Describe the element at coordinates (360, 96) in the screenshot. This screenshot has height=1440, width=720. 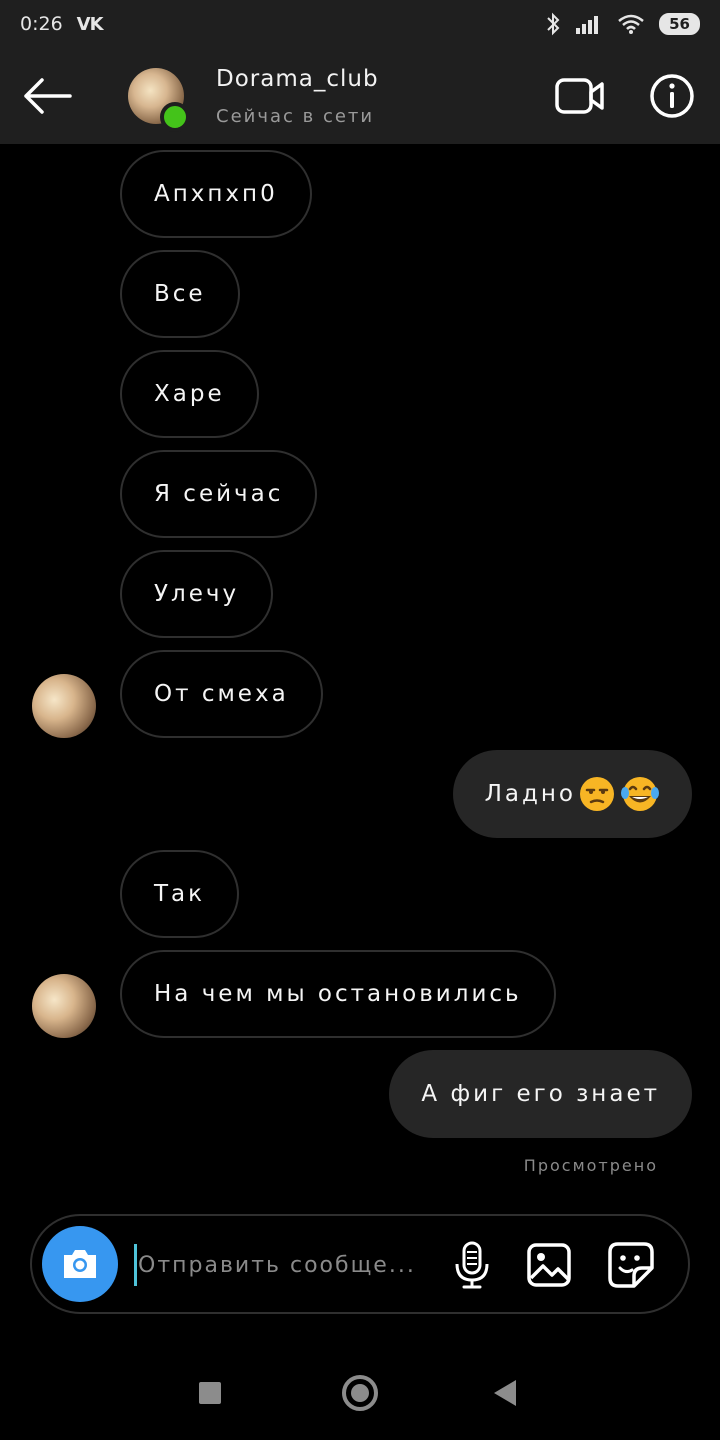
I see `chat-header: Dorama_club Сейчас в сети` at that location.